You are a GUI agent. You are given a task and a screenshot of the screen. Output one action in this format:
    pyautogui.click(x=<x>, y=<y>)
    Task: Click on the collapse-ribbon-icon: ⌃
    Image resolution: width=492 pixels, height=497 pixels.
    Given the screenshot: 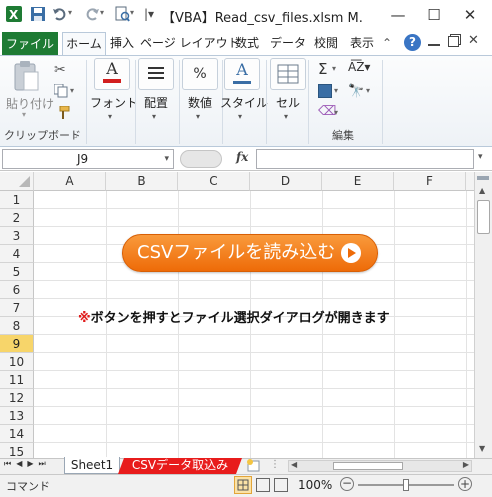 What is the action you would take?
    pyautogui.click(x=387, y=43)
    